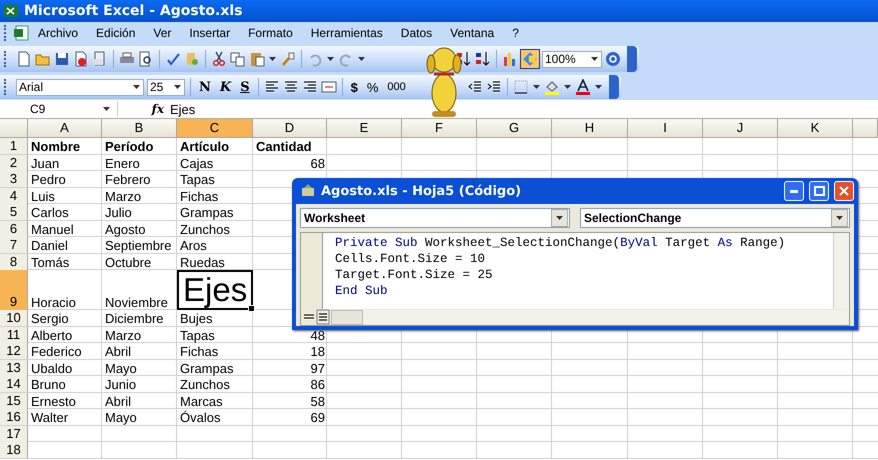  What do you see at coordinates (483, 59) in the screenshot?
I see `sort-descending-icon` at bounding box center [483, 59].